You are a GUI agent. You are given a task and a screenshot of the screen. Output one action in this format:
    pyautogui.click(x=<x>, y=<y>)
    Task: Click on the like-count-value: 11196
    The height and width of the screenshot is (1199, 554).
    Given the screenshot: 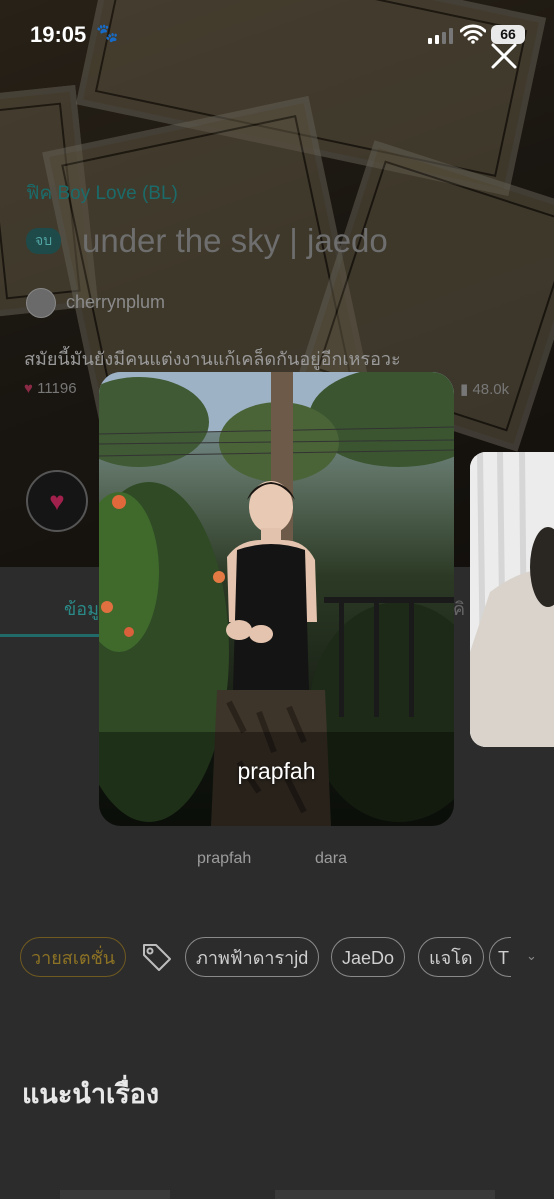 What is the action you would take?
    pyautogui.click(x=57, y=388)
    